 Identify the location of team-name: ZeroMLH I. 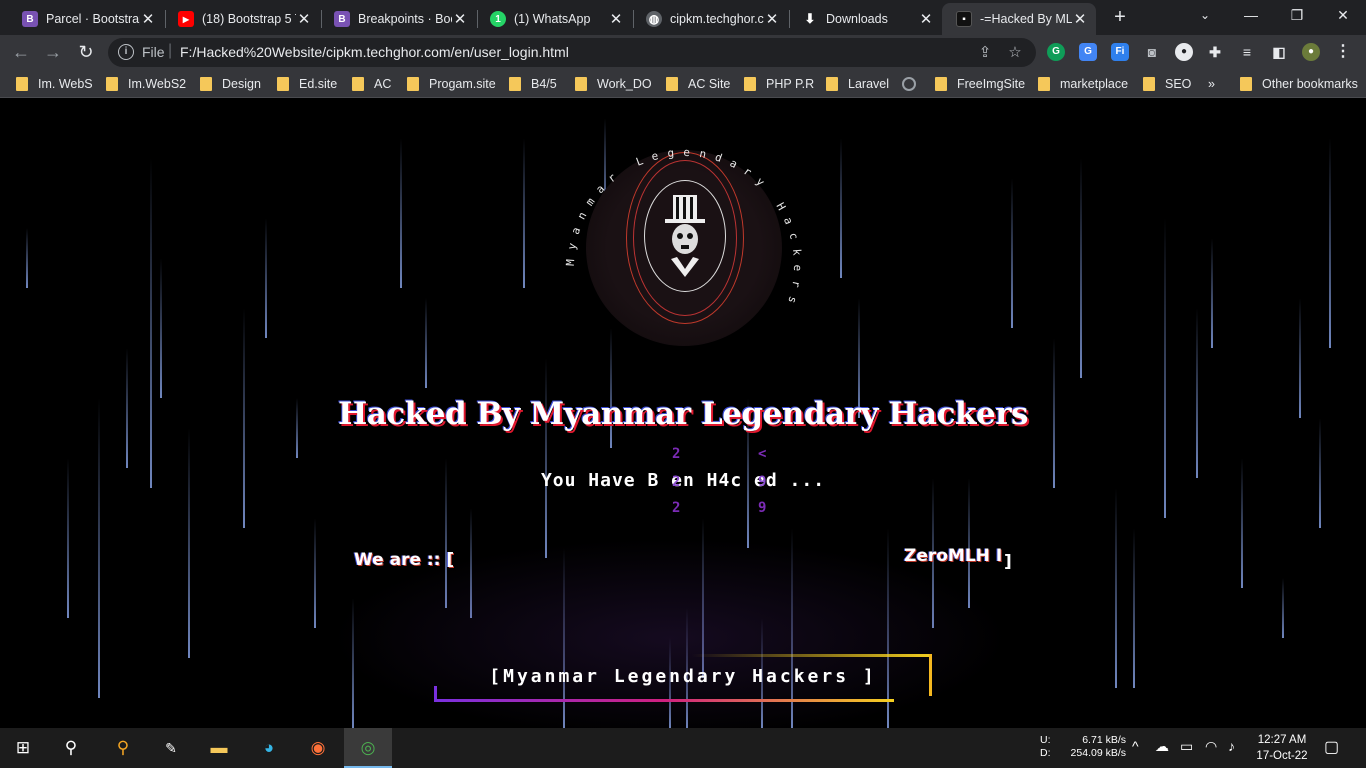
(953, 556).